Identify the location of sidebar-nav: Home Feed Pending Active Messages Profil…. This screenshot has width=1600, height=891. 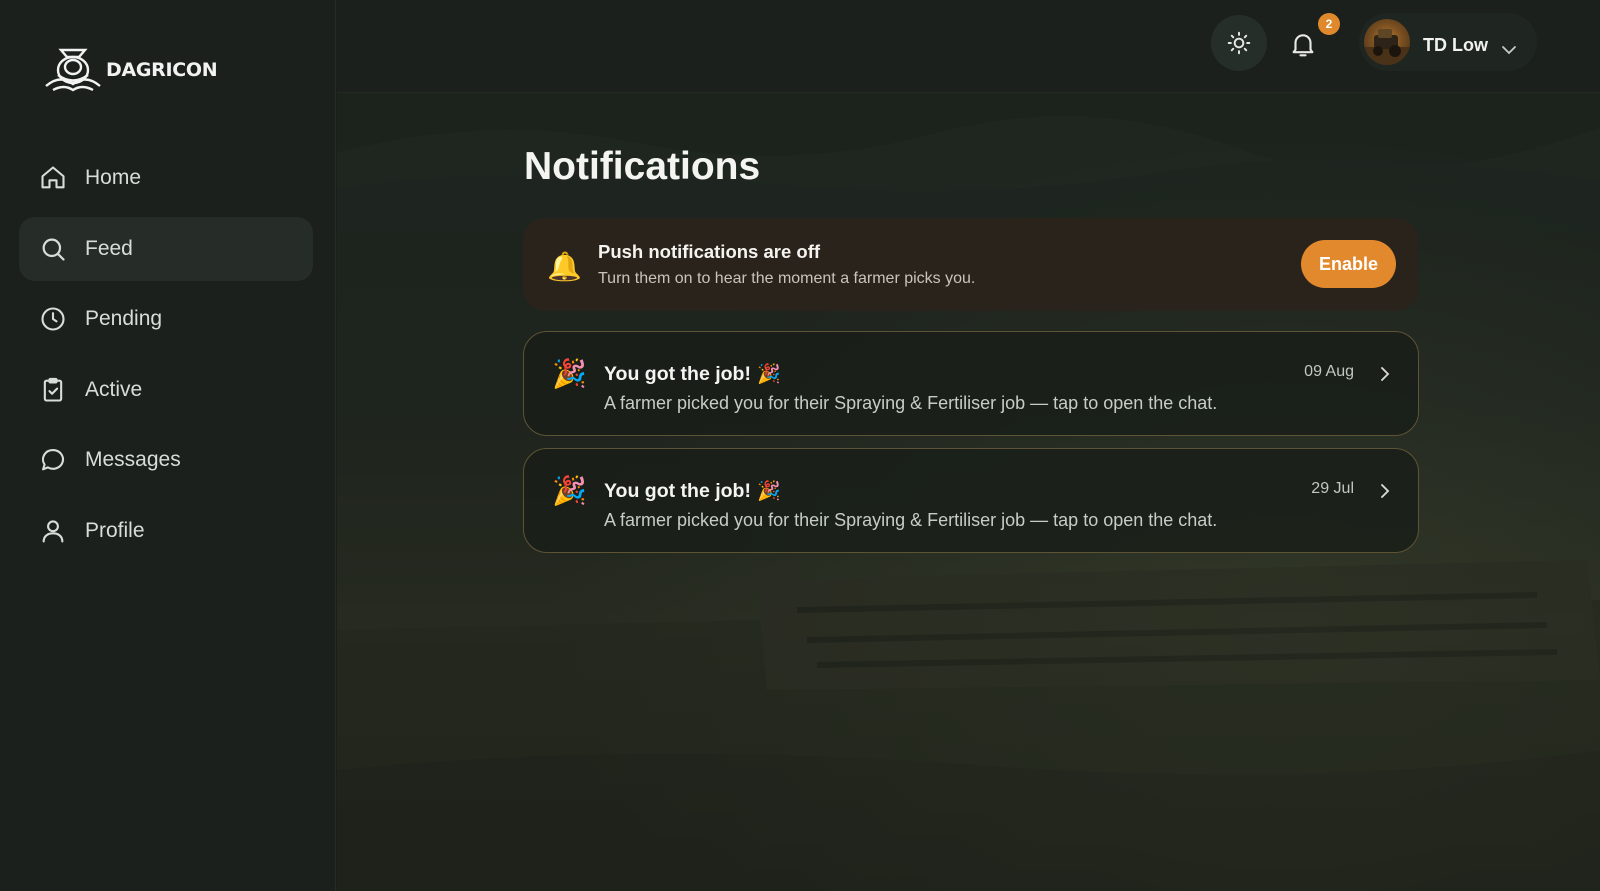
(166, 357).